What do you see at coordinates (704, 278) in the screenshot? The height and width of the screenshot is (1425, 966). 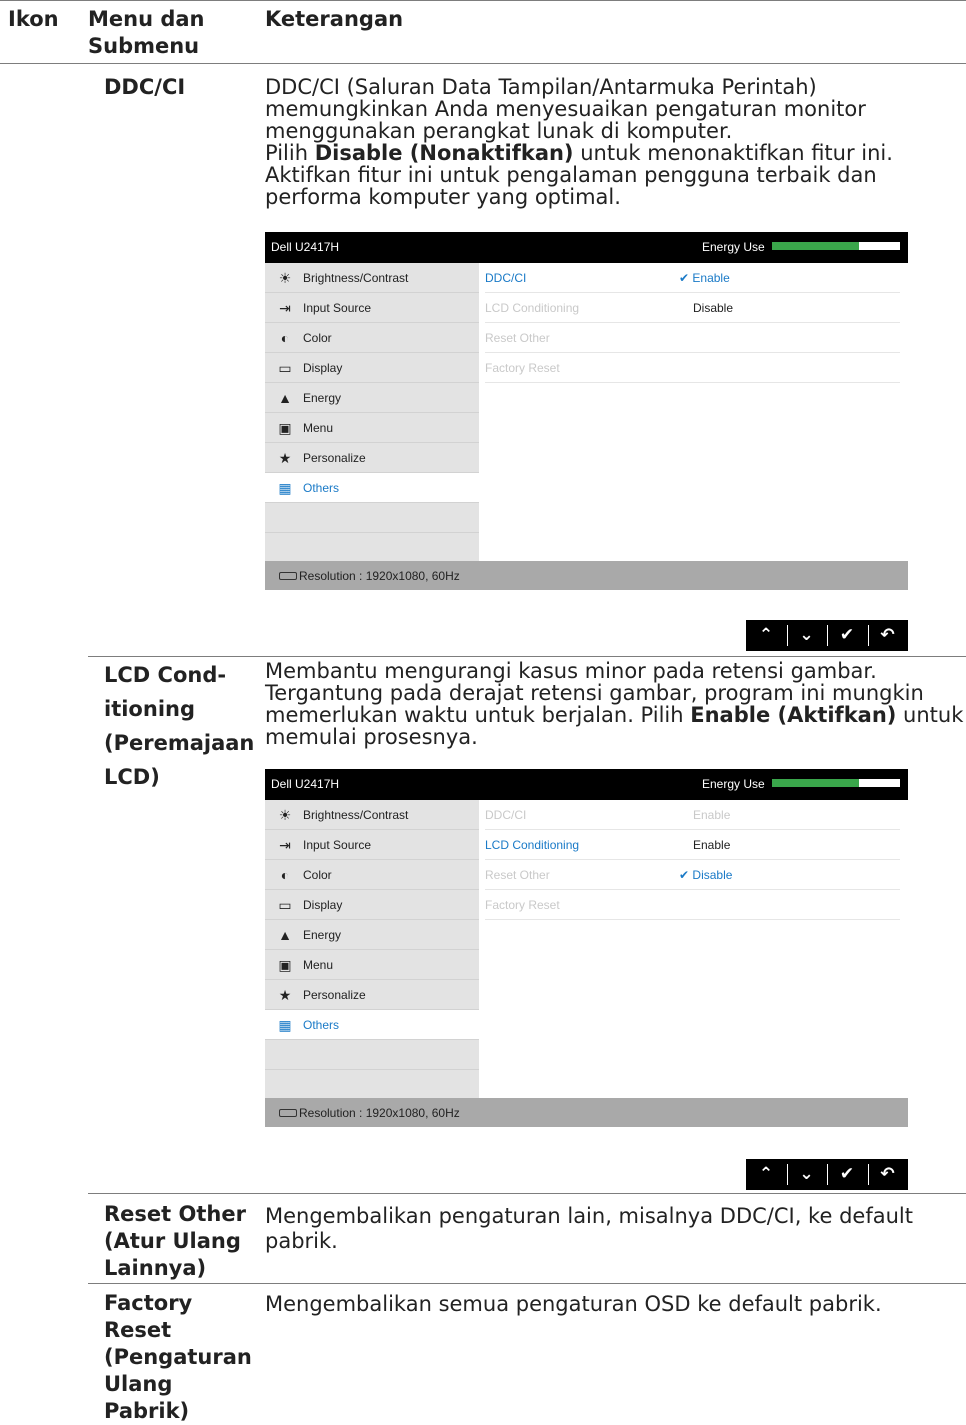 I see `option-enable-selected: ✔ Enable` at bounding box center [704, 278].